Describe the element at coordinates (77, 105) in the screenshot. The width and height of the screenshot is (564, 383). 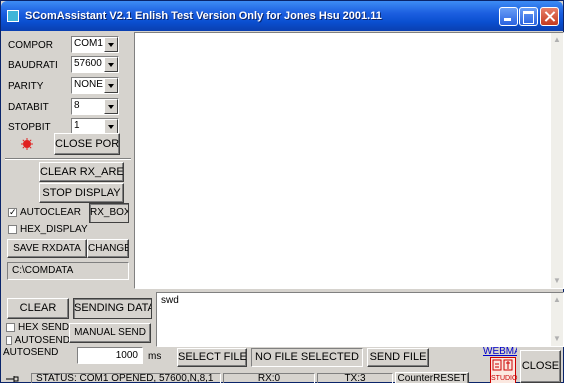
I see `databit-value: 8` at that location.